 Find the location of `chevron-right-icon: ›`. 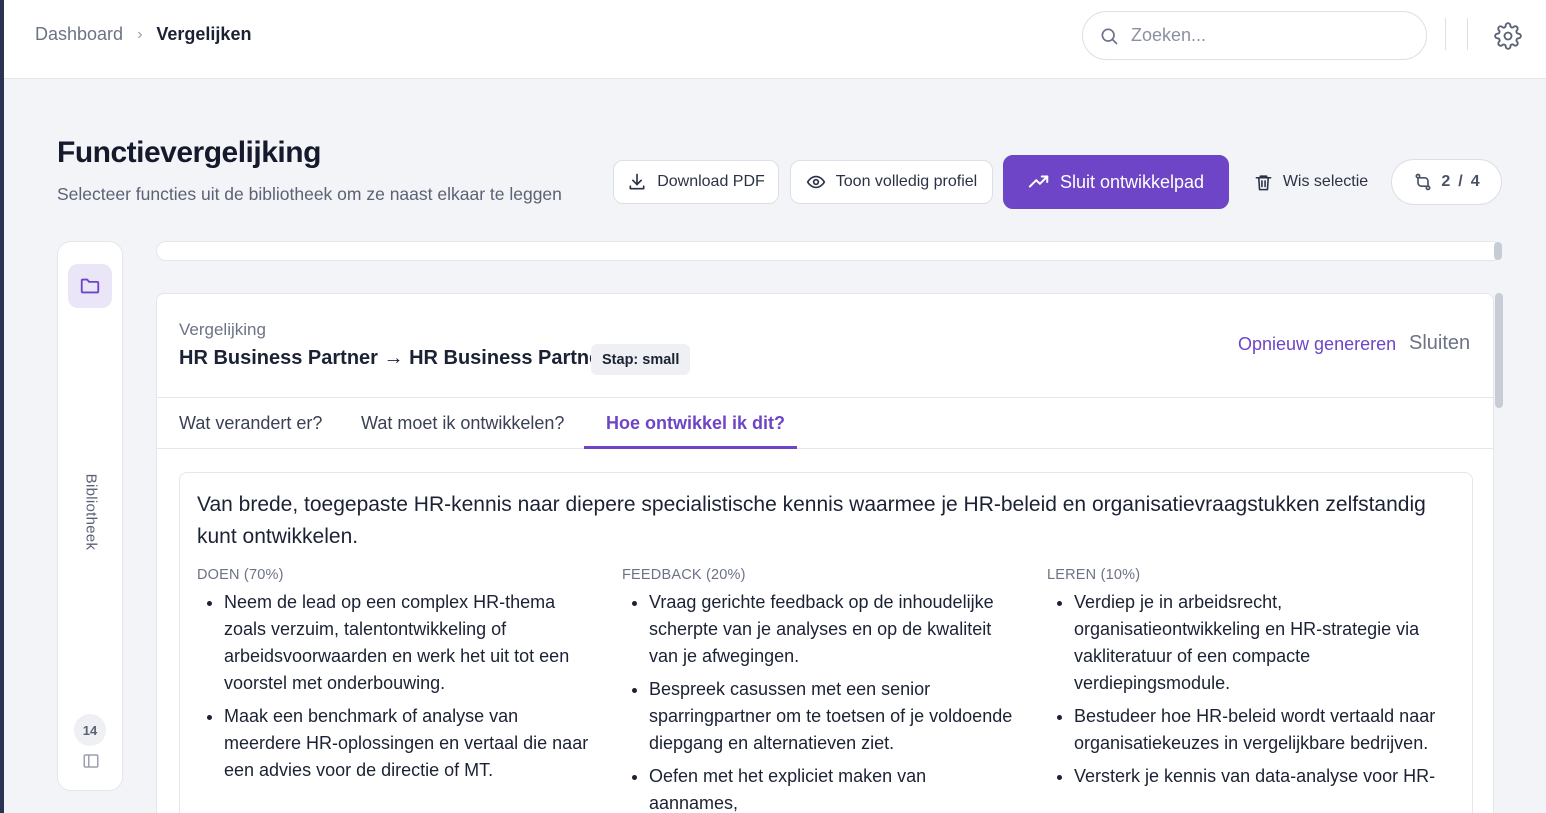

chevron-right-icon: › is located at coordinates (140, 34).